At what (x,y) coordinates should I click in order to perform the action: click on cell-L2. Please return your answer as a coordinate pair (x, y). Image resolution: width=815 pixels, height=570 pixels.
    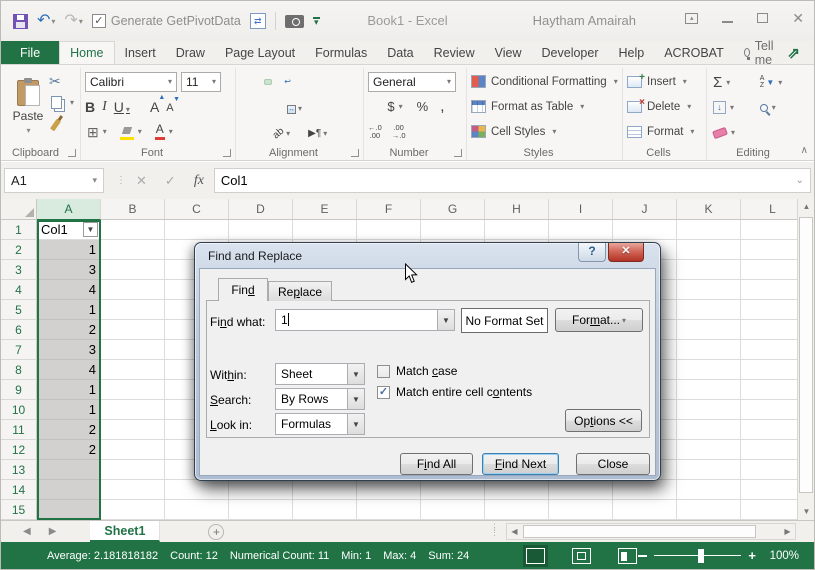
    Looking at the image, I should click on (770, 250).